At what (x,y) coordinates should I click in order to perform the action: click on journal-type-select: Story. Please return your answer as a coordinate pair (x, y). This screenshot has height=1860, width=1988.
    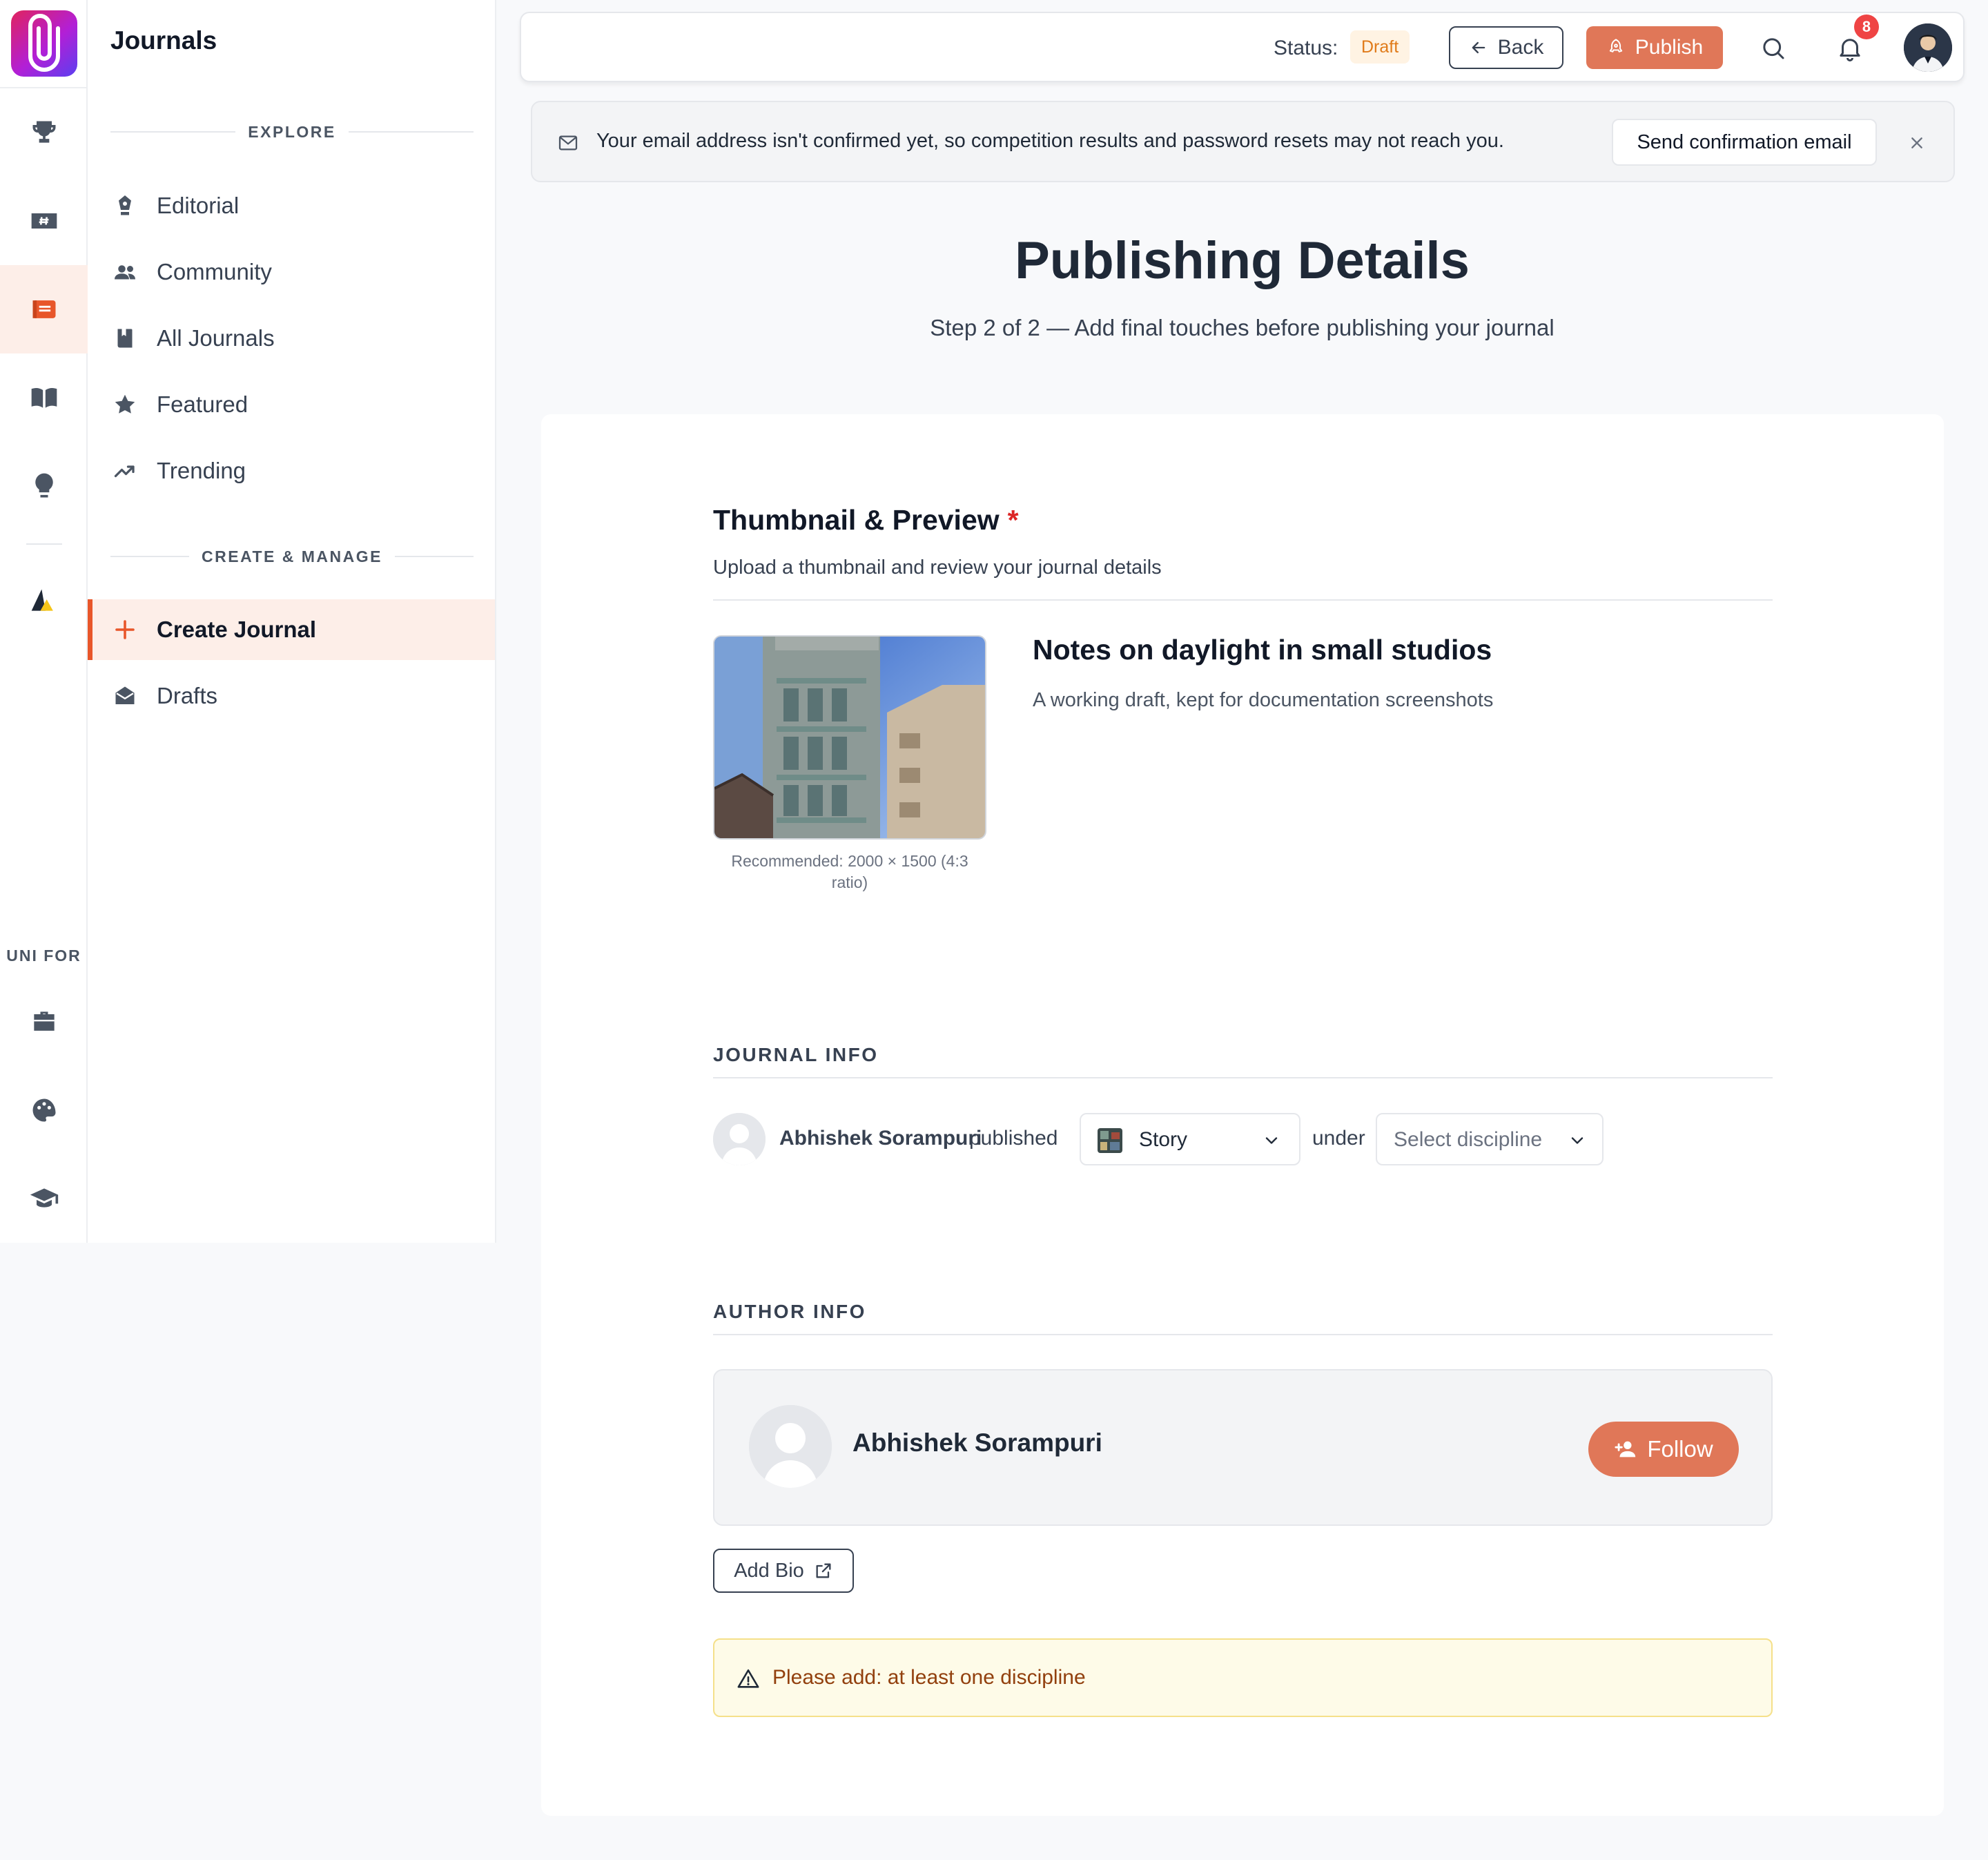
    Looking at the image, I should click on (1190, 1139).